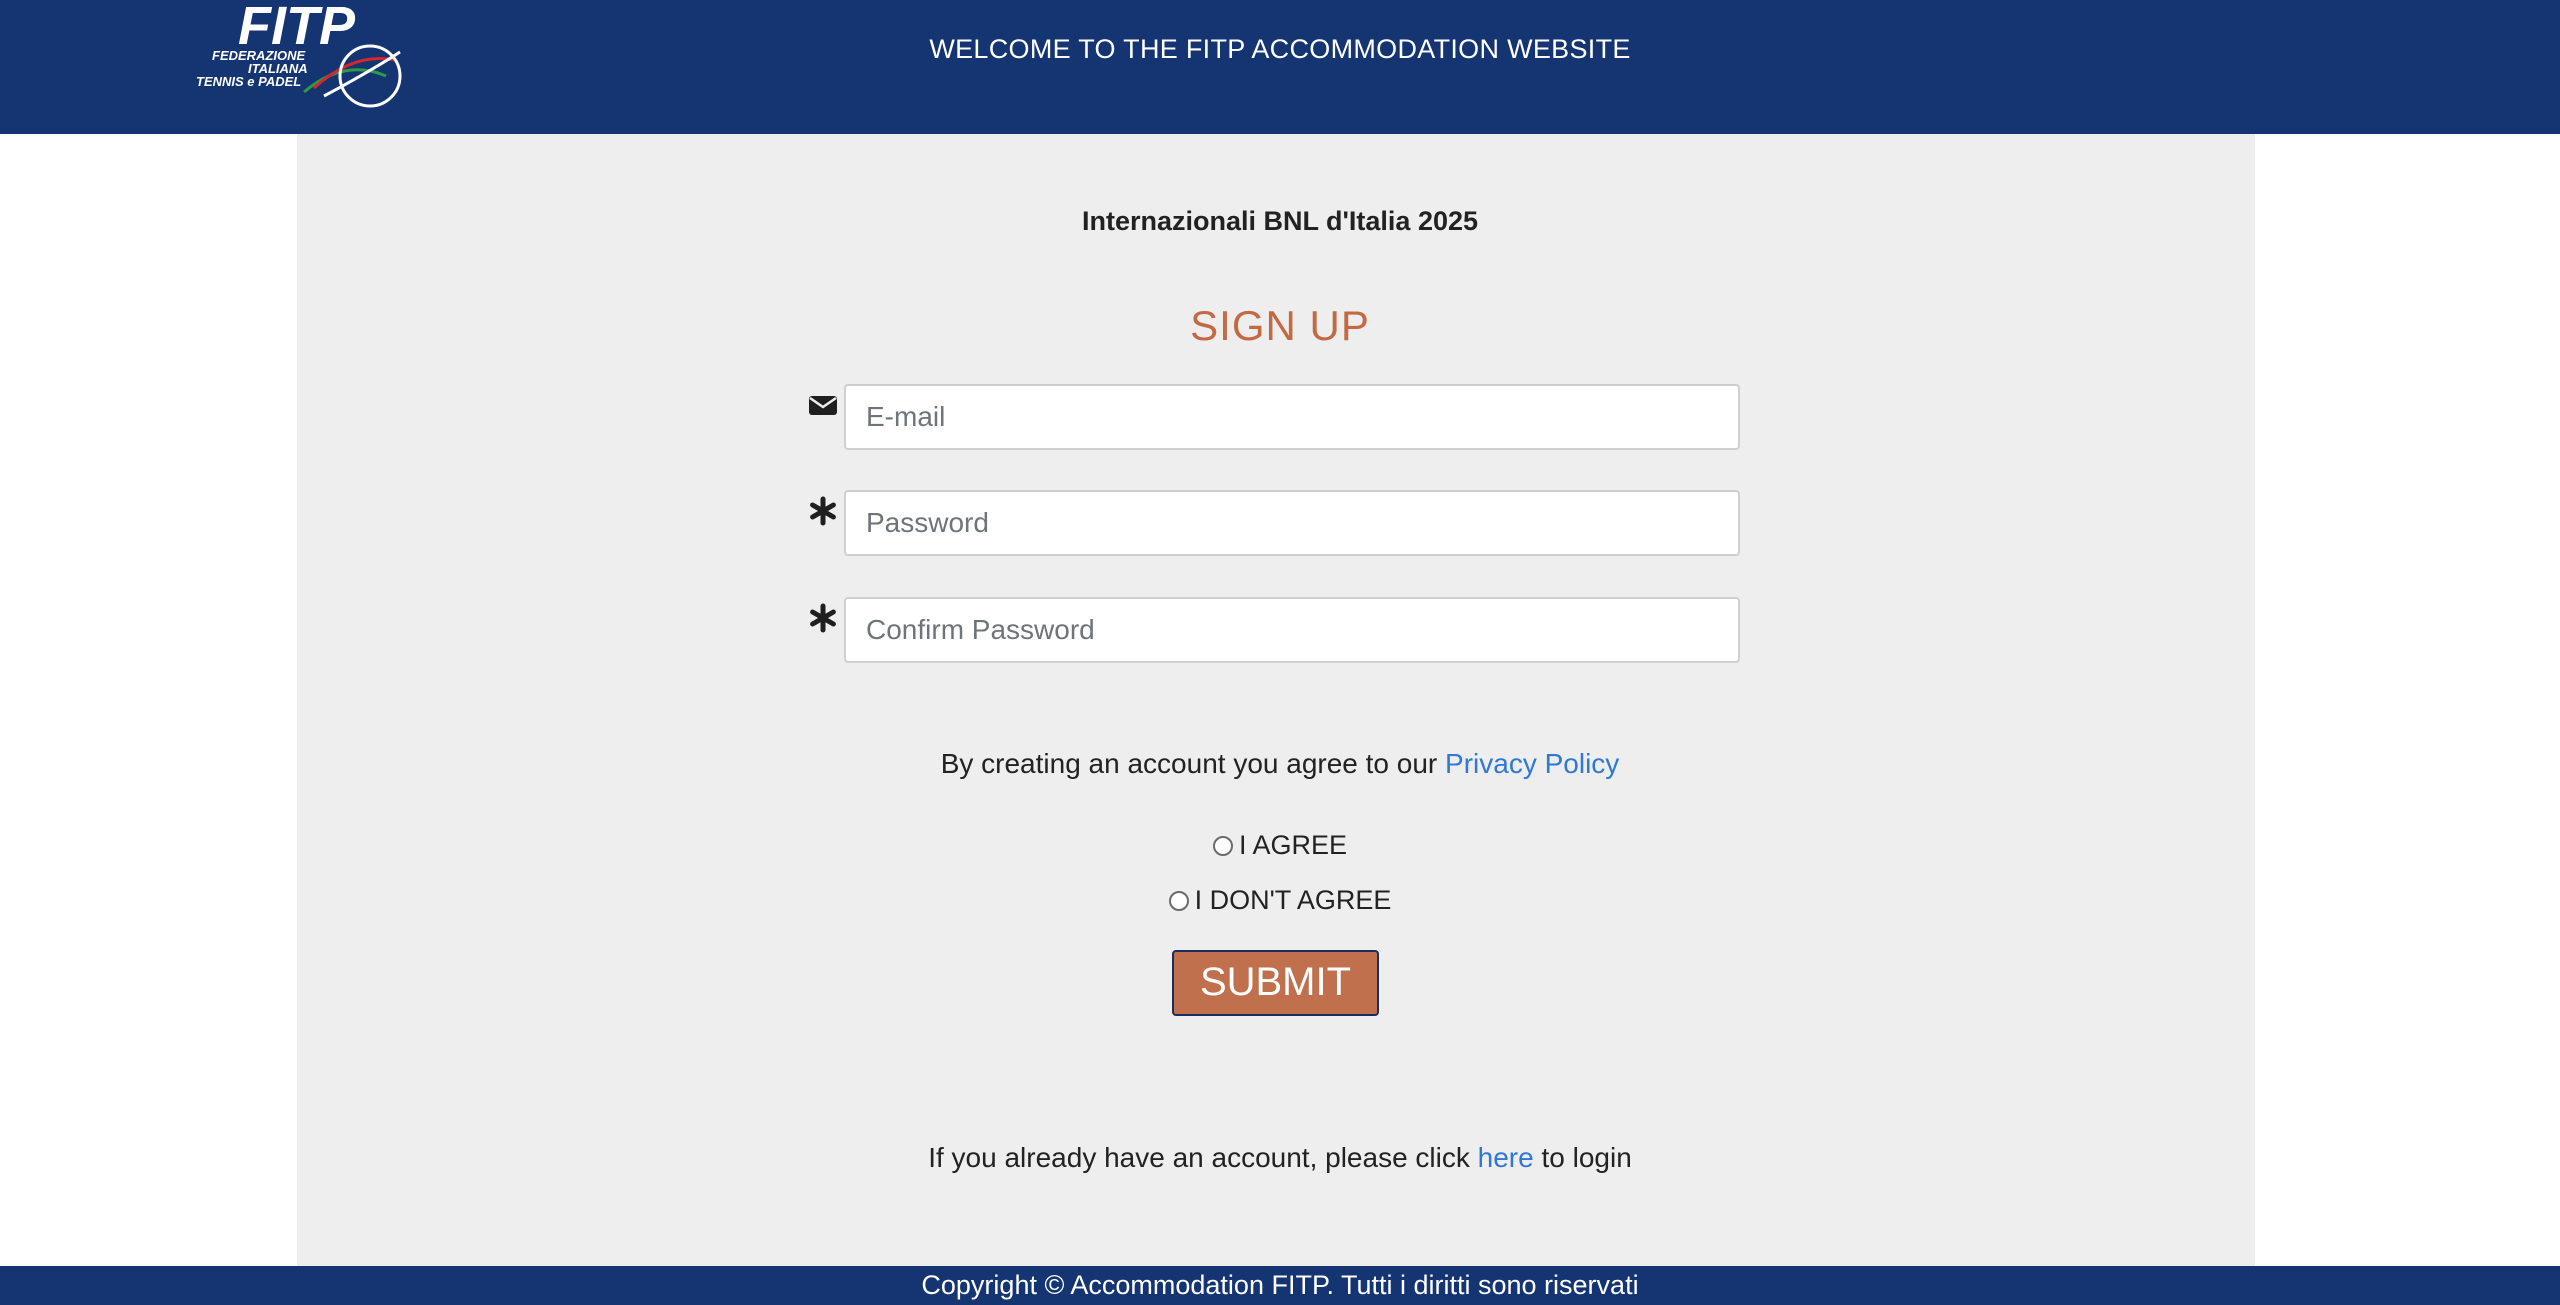 The width and height of the screenshot is (2560, 1305). Describe the element at coordinates (1292, 630) in the screenshot. I see `confirm-password-input` at that location.